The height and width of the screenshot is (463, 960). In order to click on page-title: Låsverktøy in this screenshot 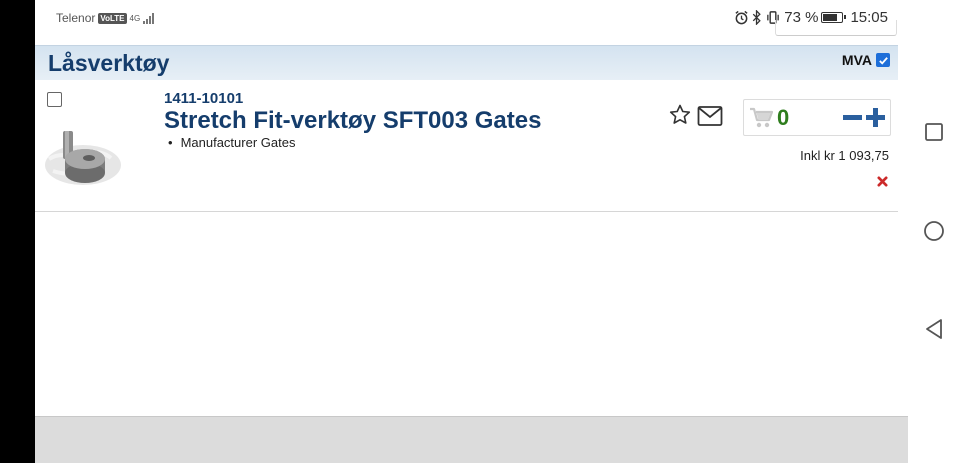, I will do `click(109, 63)`.